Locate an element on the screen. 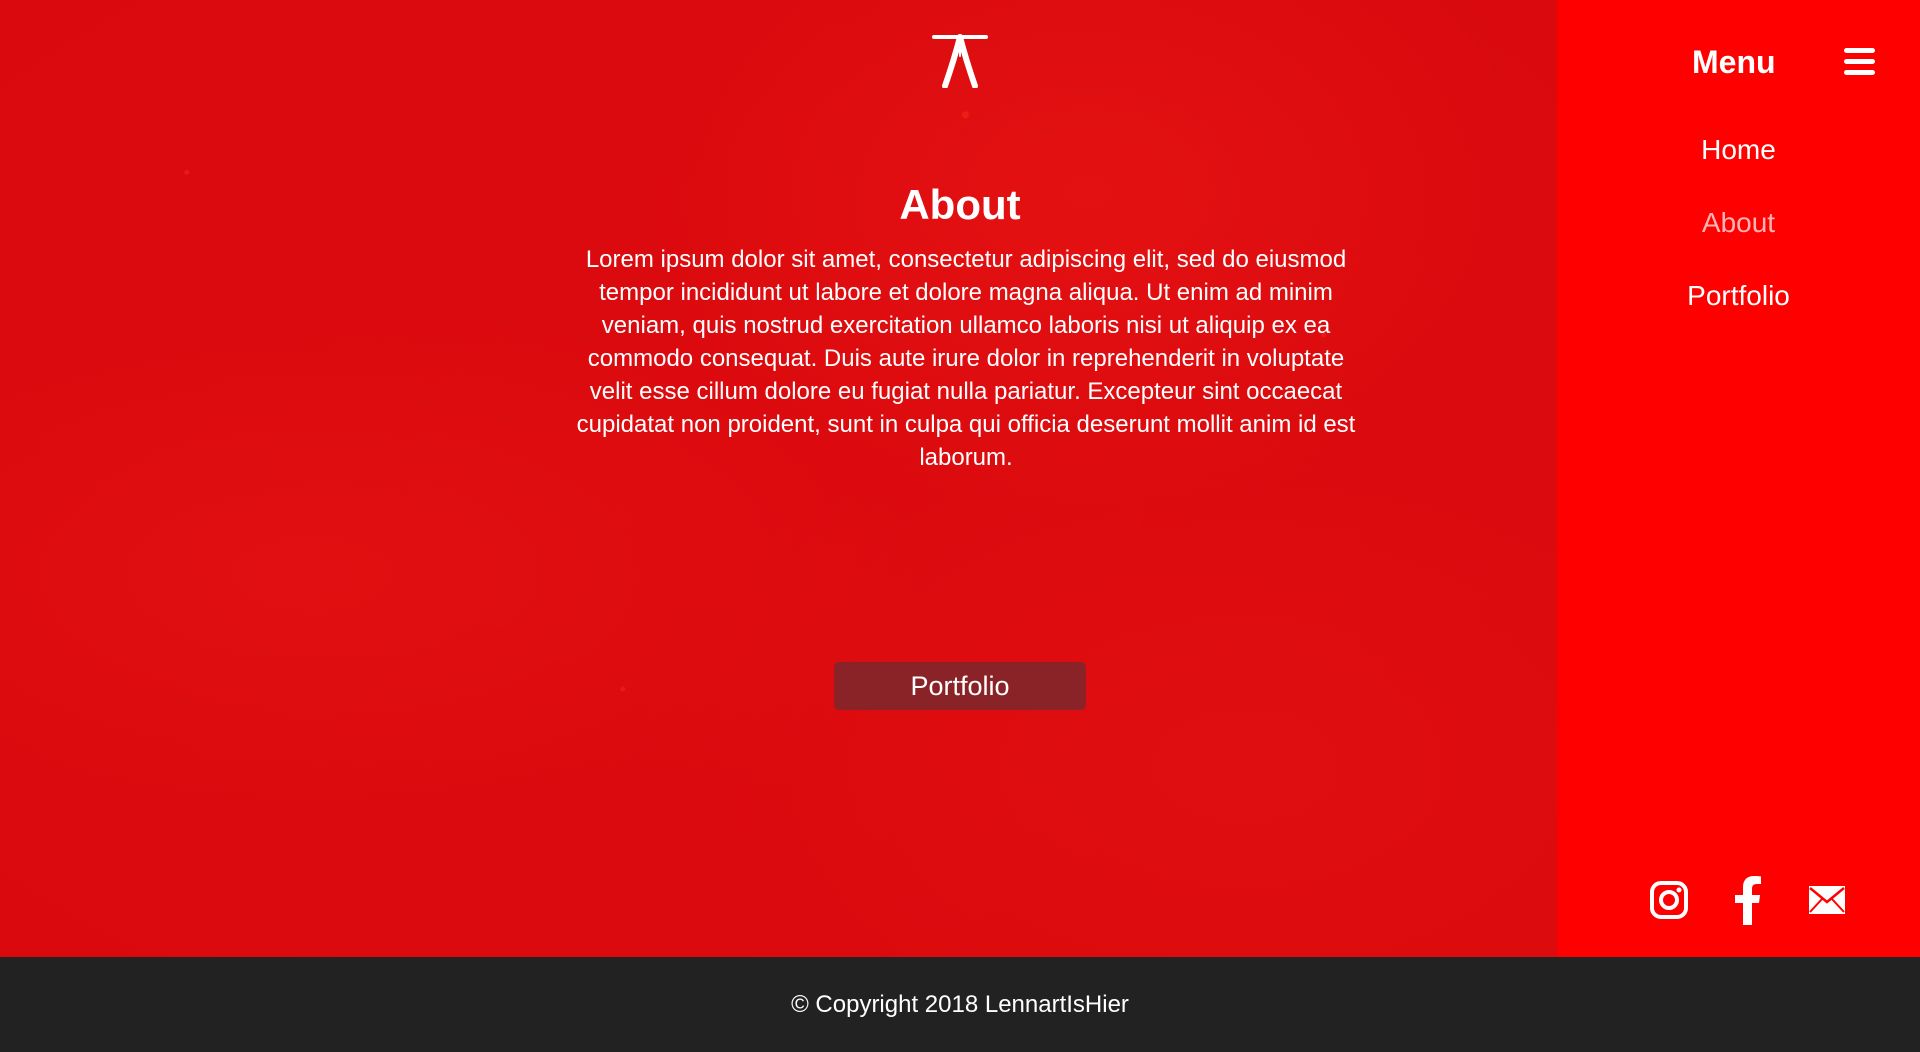 Image resolution: width=1920 pixels, height=1052 pixels. nav-link-home: Home is located at coordinates (1738, 150).